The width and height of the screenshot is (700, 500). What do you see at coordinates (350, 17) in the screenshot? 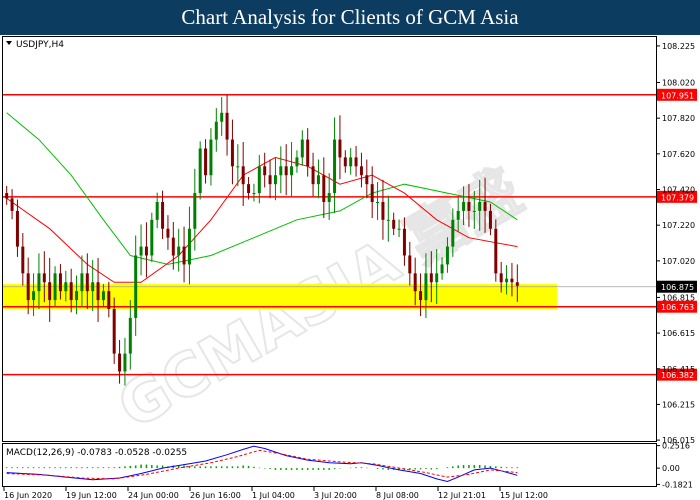
I see `page-title: Chart Analysis for Clients of GCM Asia` at bounding box center [350, 17].